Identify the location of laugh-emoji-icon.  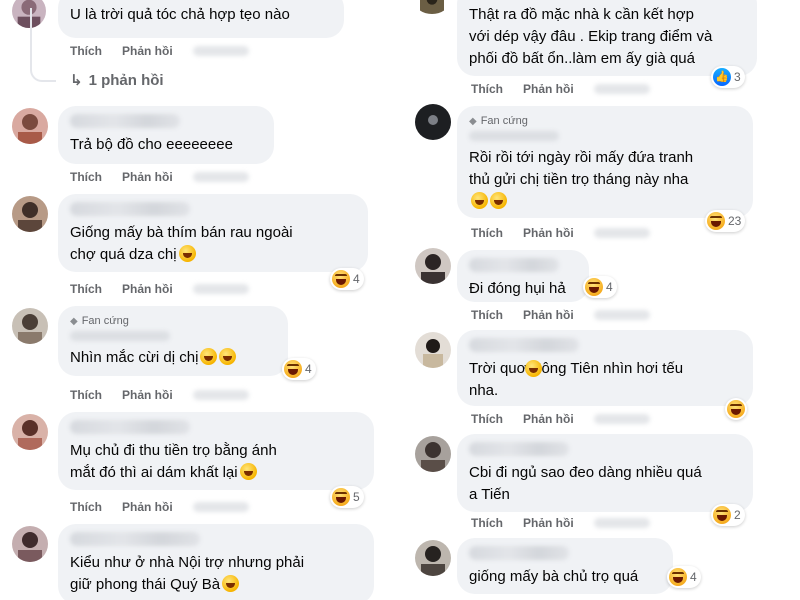
(231, 583).